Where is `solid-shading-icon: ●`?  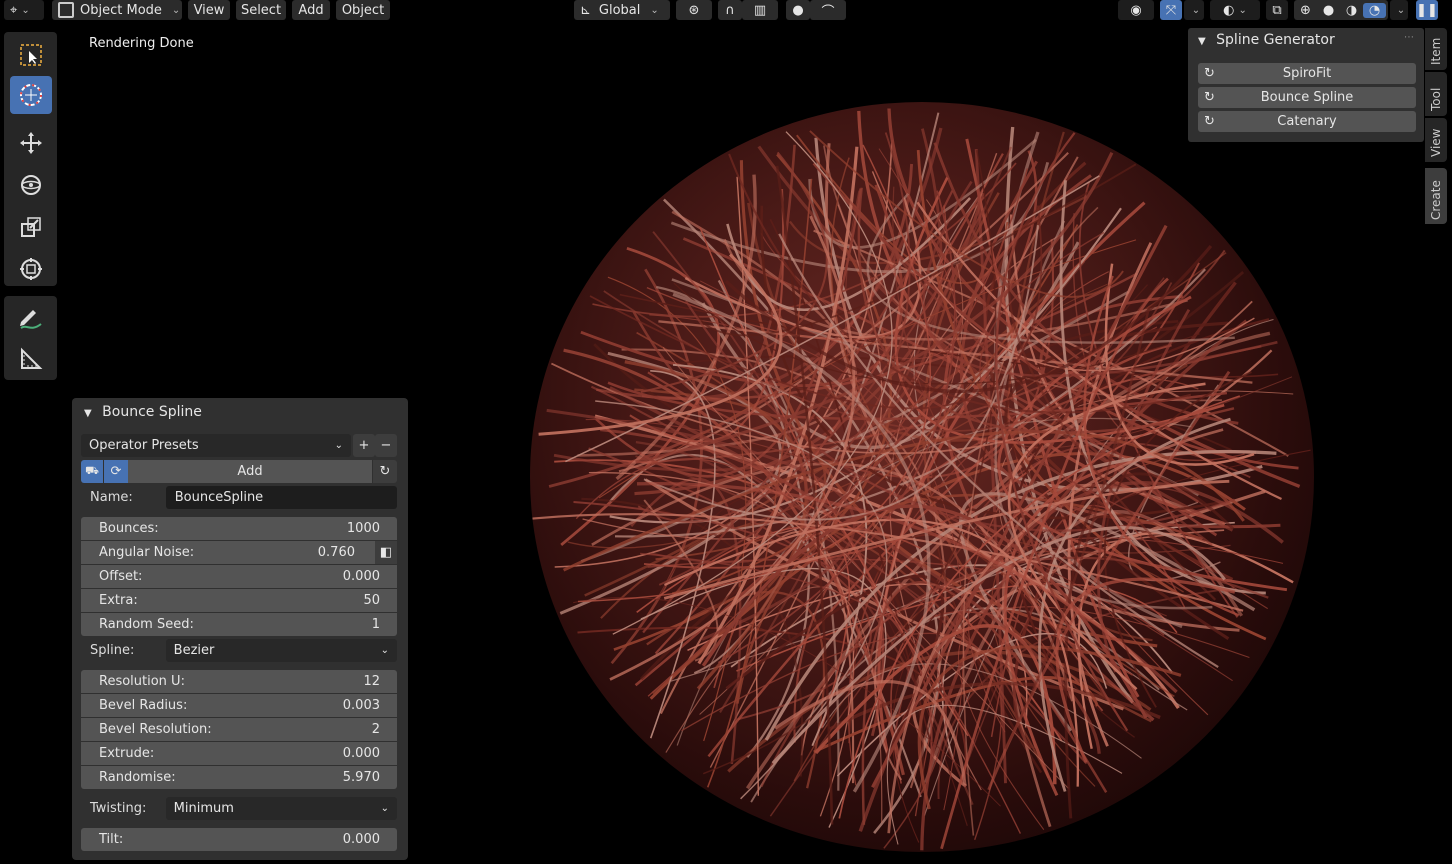
solid-shading-icon: ● is located at coordinates (1328, 10).